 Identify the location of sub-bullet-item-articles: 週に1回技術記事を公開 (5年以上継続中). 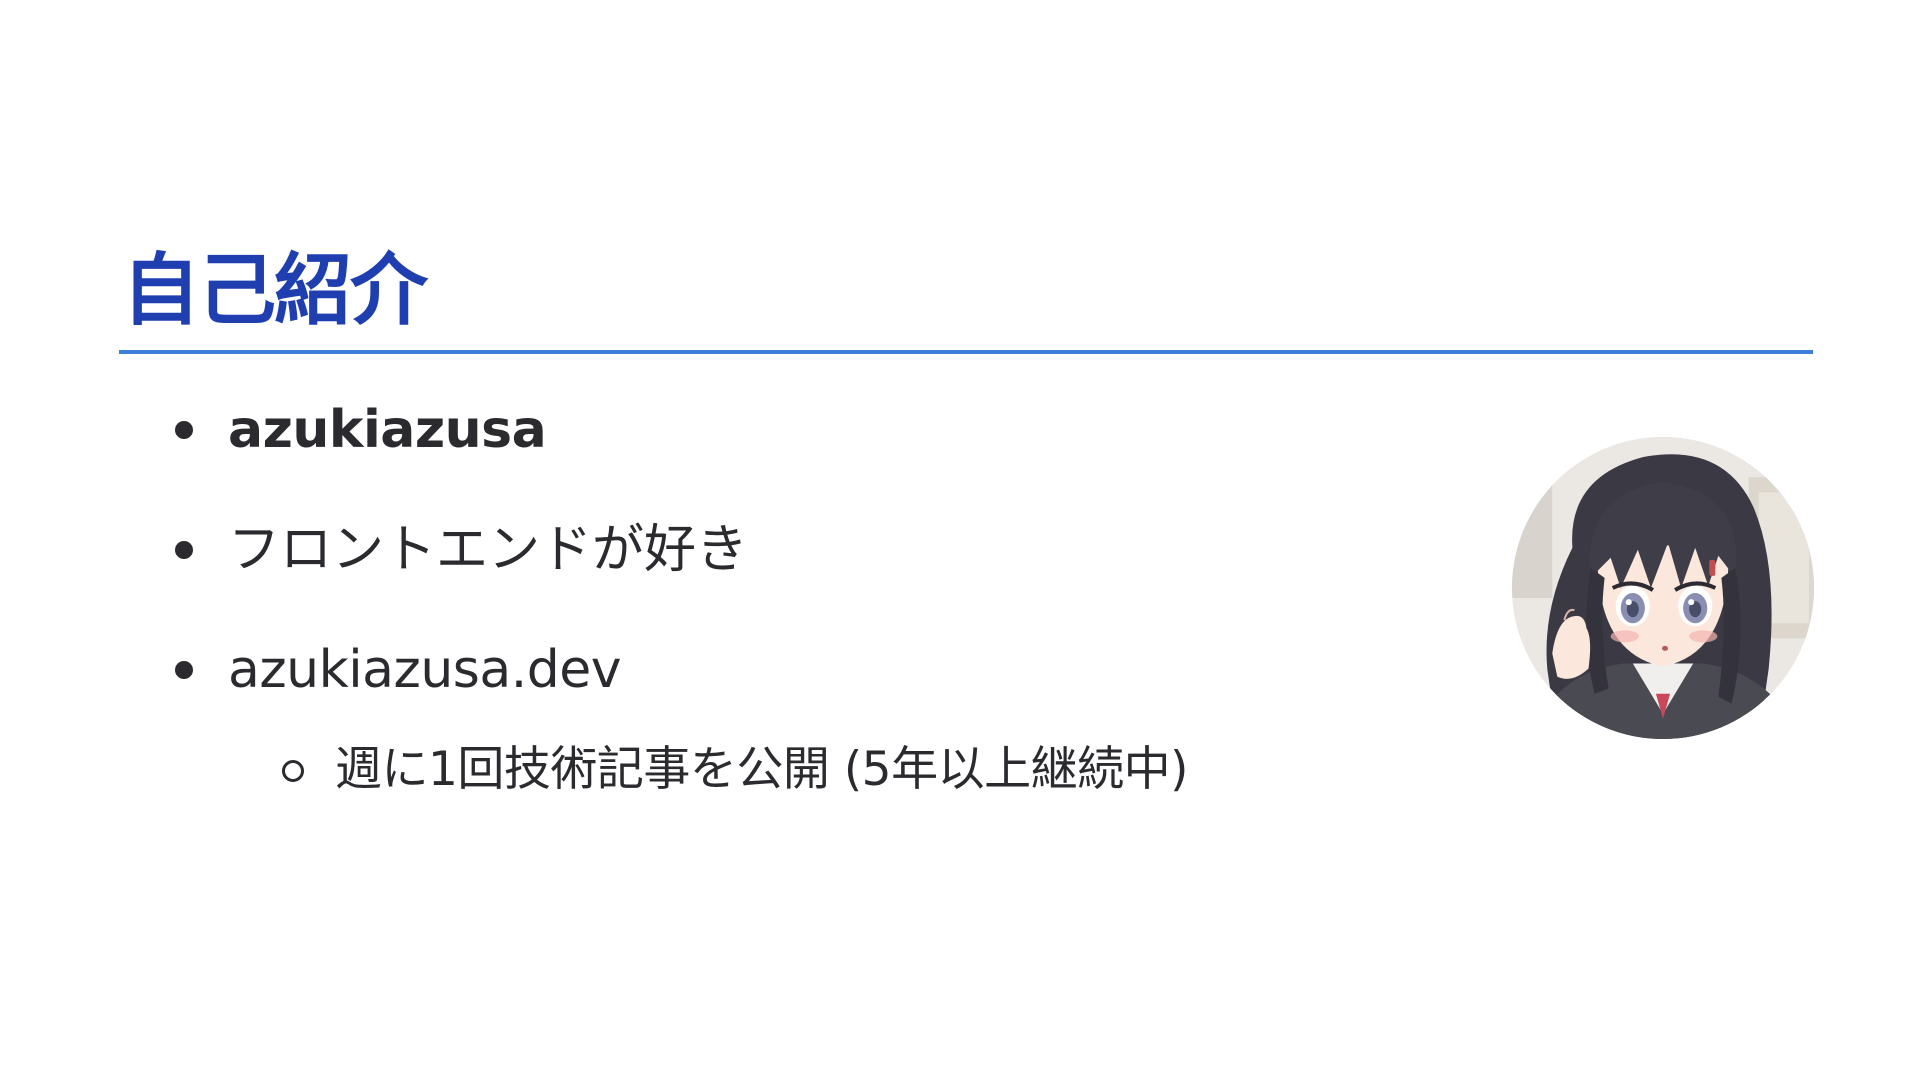
(735, 770).